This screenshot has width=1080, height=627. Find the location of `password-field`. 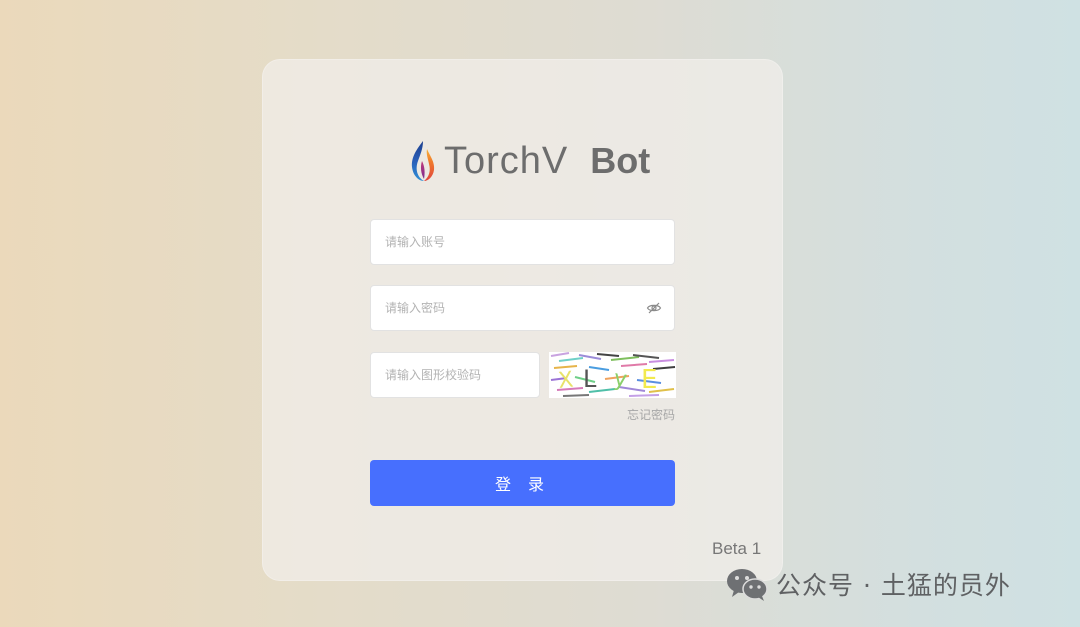

password-field is located at coordinates (522, 308).